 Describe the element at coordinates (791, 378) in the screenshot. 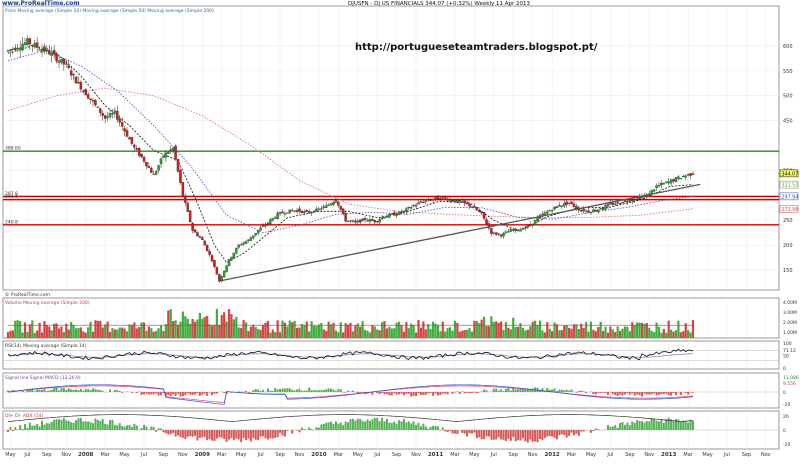

I see `macd-axis-label: 11.086` at that location.